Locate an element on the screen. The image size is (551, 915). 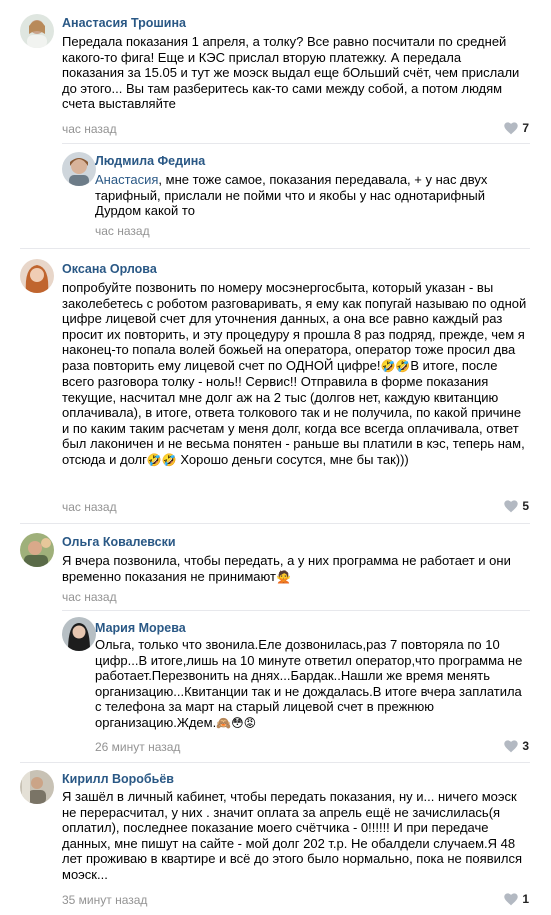
gesture-emoji: 🙅 is located at coordinates (283, 576).